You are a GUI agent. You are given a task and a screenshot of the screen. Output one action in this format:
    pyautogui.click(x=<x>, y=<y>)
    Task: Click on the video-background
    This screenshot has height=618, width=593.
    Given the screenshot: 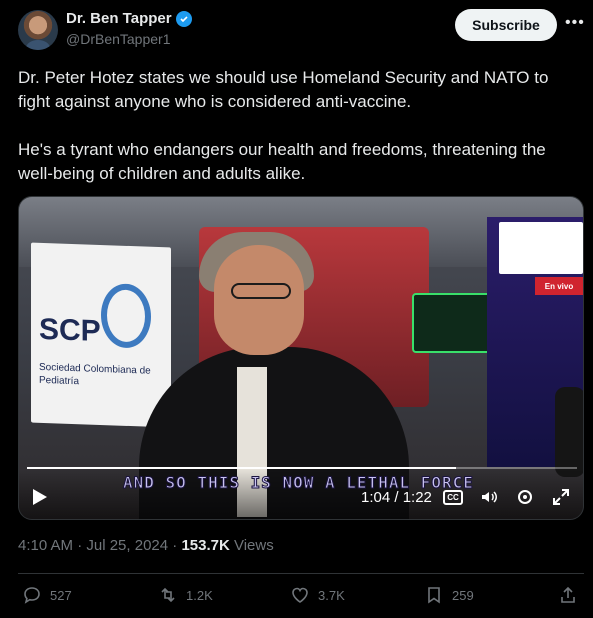 What is the action you would take?
    pyautogui.click(x=452, y=323)
    